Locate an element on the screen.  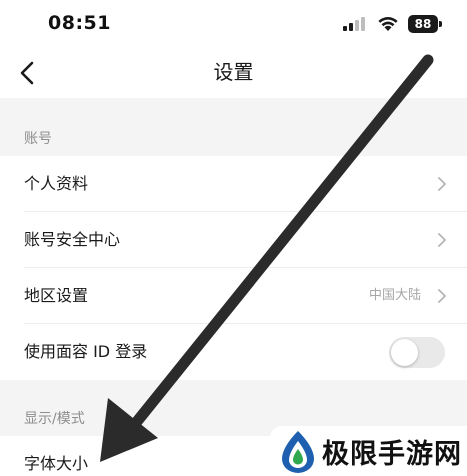
face-id-toggle is located at coordinates (417, 352).